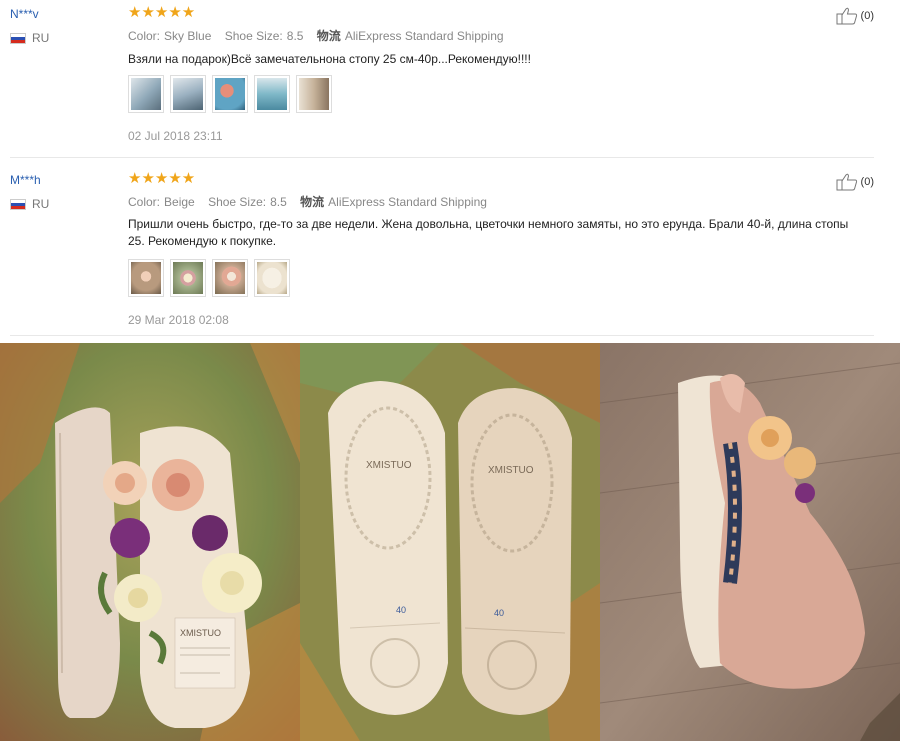 This screenshot has width=900, height=741. What do you see at coordinates (25, 180) in the screenshot?
I see `reviewer-name: M***h` at bounding box center [25, 180].